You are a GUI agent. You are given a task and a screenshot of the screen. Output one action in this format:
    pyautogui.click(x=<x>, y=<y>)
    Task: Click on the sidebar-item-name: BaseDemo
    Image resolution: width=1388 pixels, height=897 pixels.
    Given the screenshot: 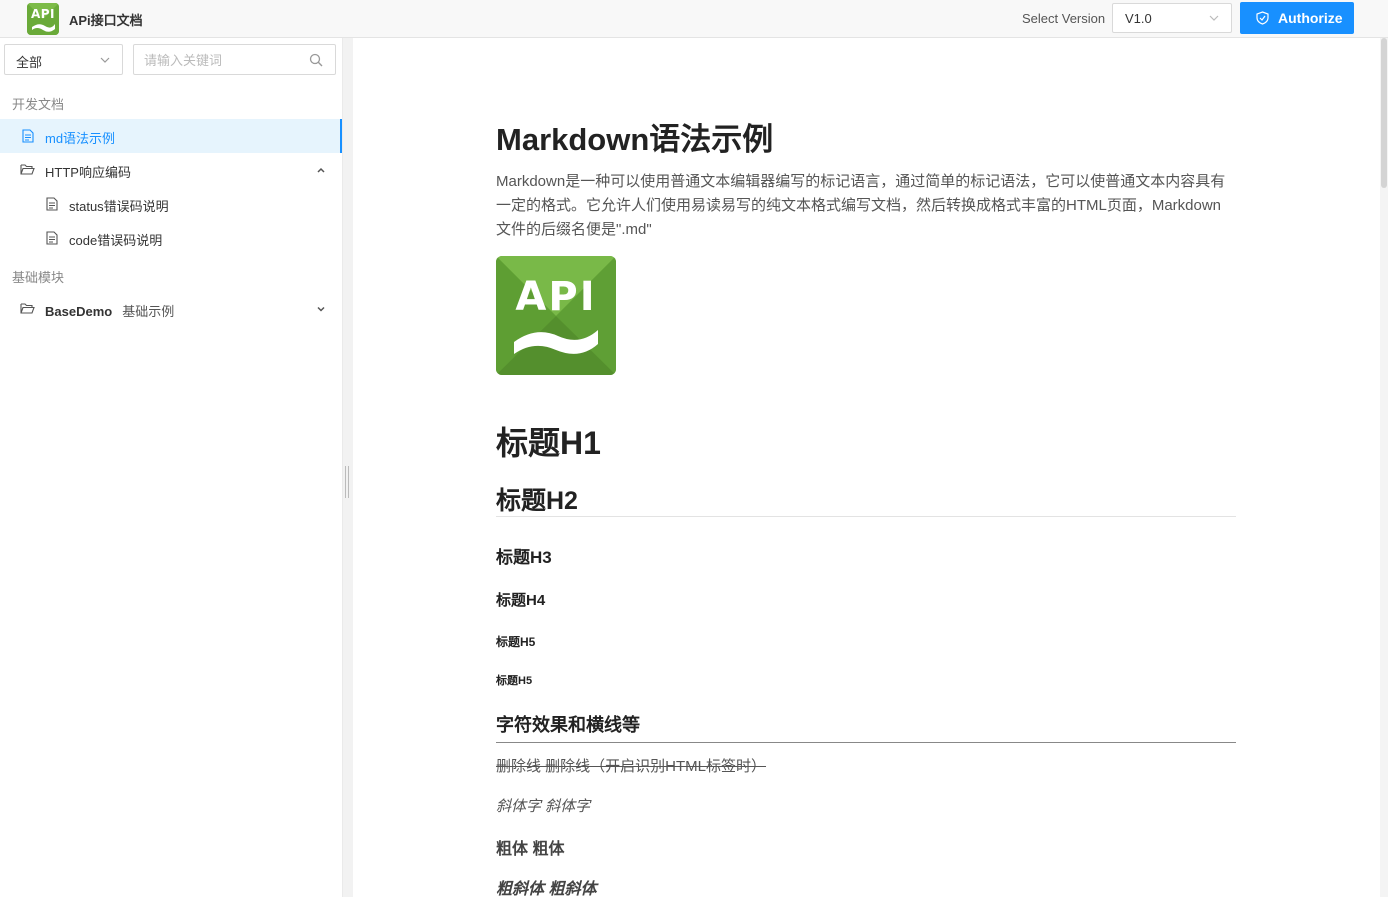 What is the action you would take?
    pyautogui.click(x=79, y=311)
    